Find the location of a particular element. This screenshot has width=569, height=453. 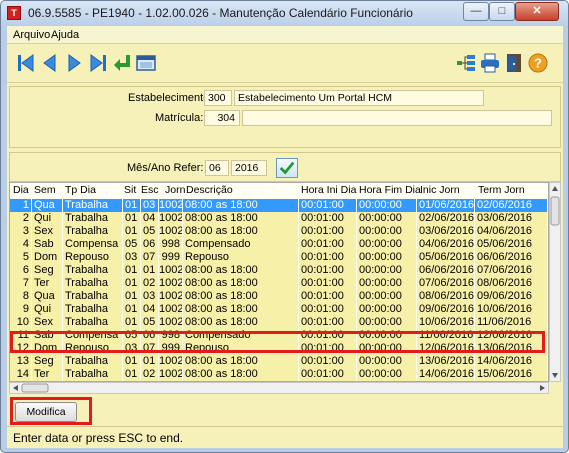

cell-esc: 06 is located at coordinates (150, 244).